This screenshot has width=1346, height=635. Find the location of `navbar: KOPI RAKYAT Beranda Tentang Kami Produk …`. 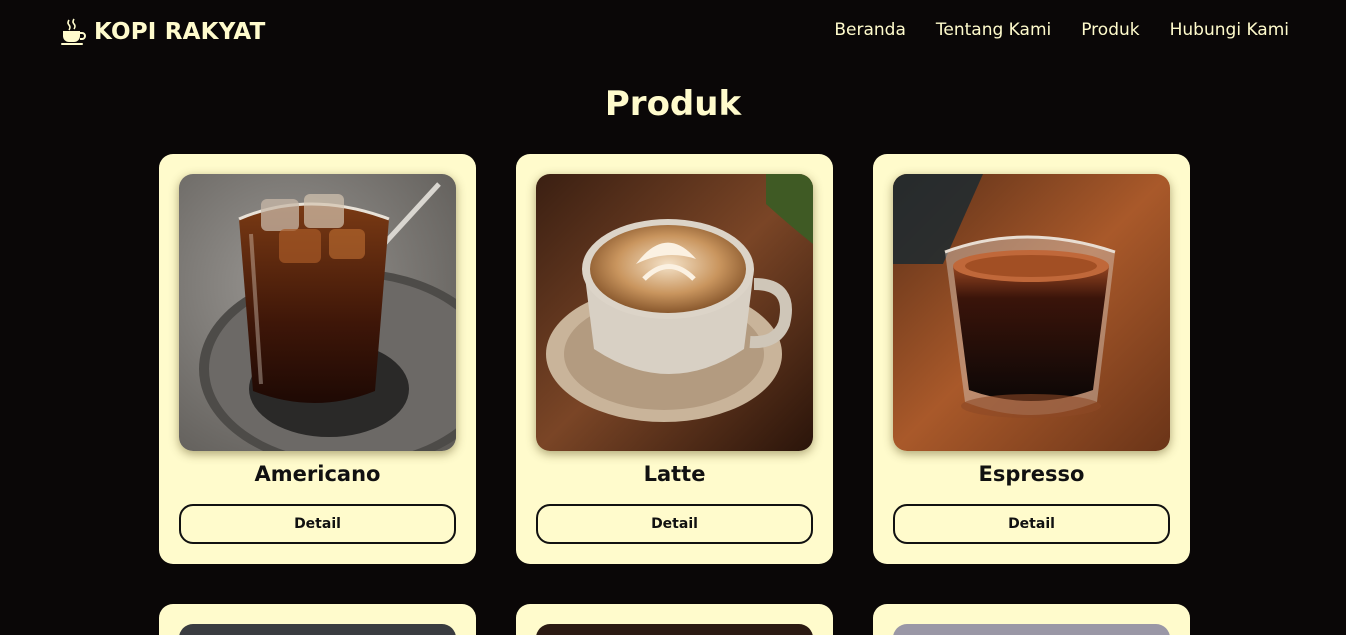

navbar: KOPI RAKYAT Beranda Tentang Kami Produk … is located at coordinates (673, 33).